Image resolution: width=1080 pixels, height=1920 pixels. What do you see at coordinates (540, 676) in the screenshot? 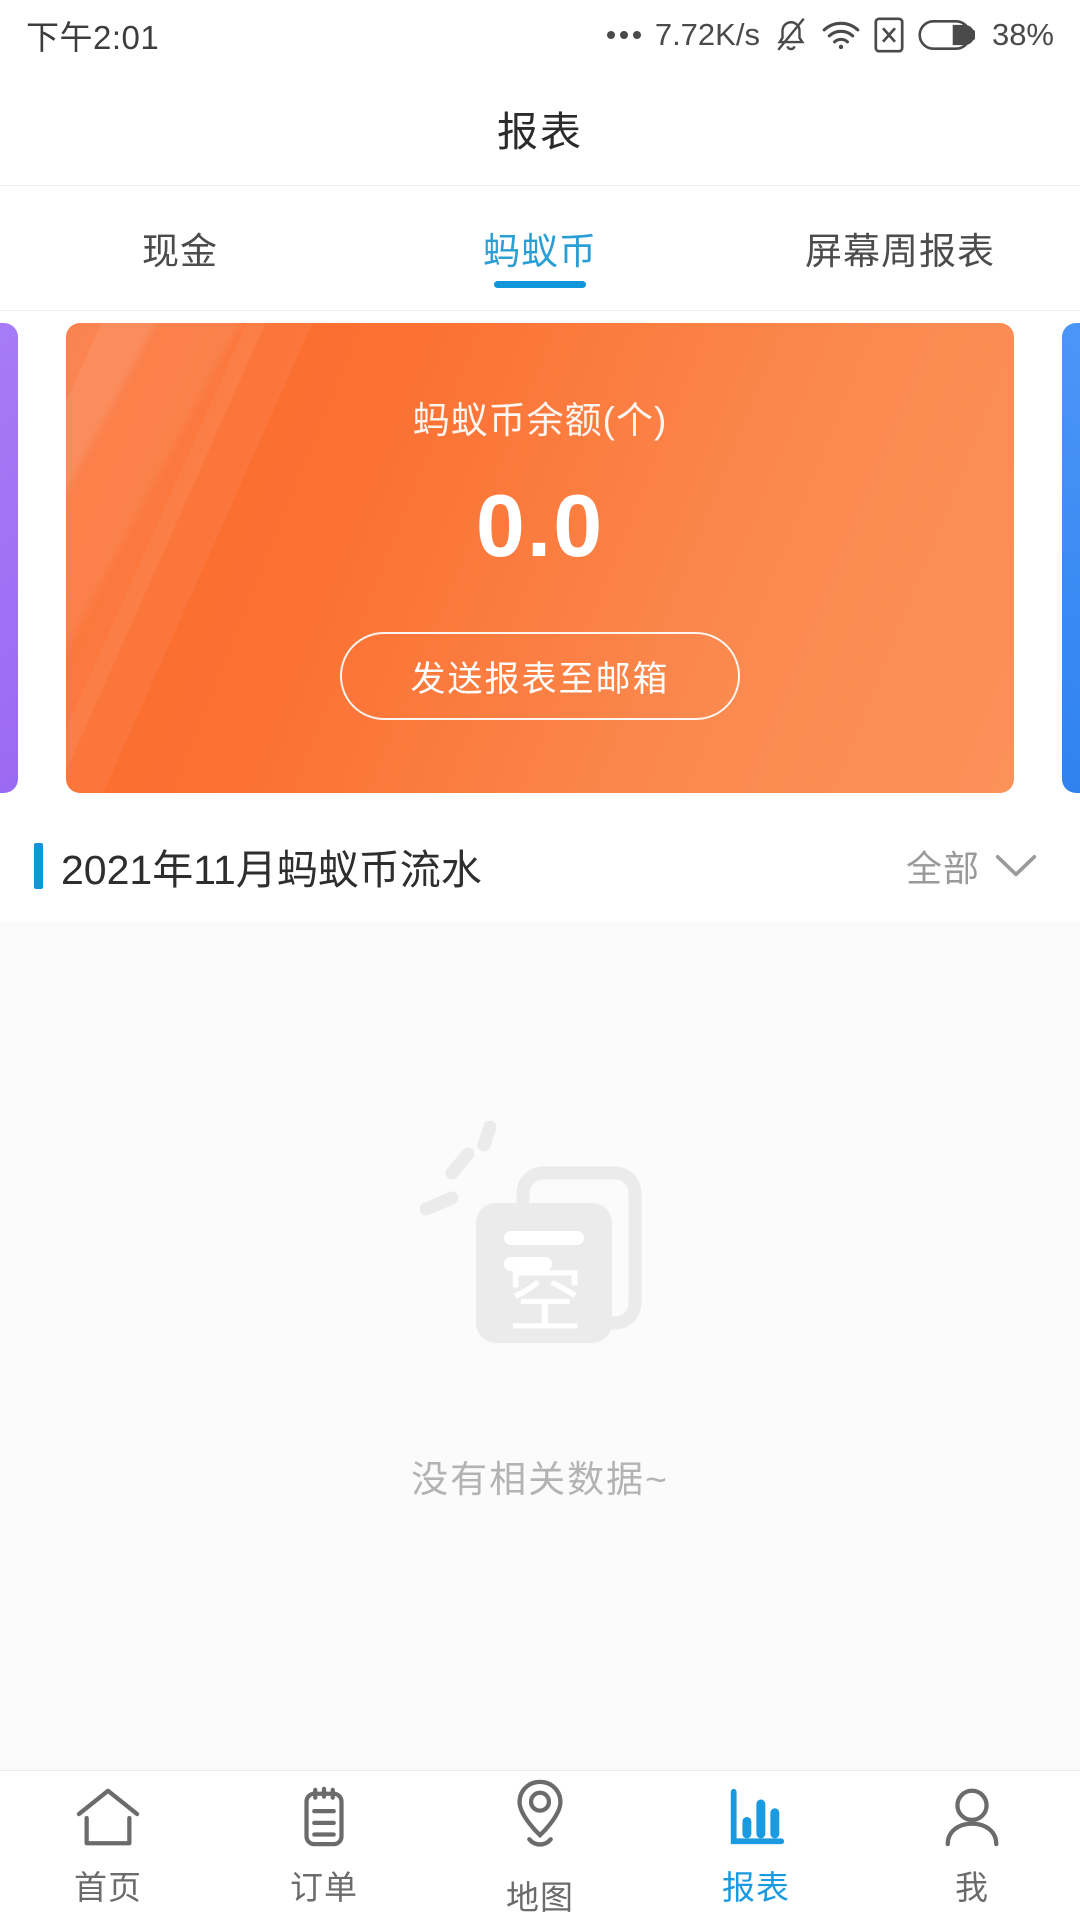
I see `send-report-to-email-button: 发送报表至邮箱` at bounding box center [540, 676].